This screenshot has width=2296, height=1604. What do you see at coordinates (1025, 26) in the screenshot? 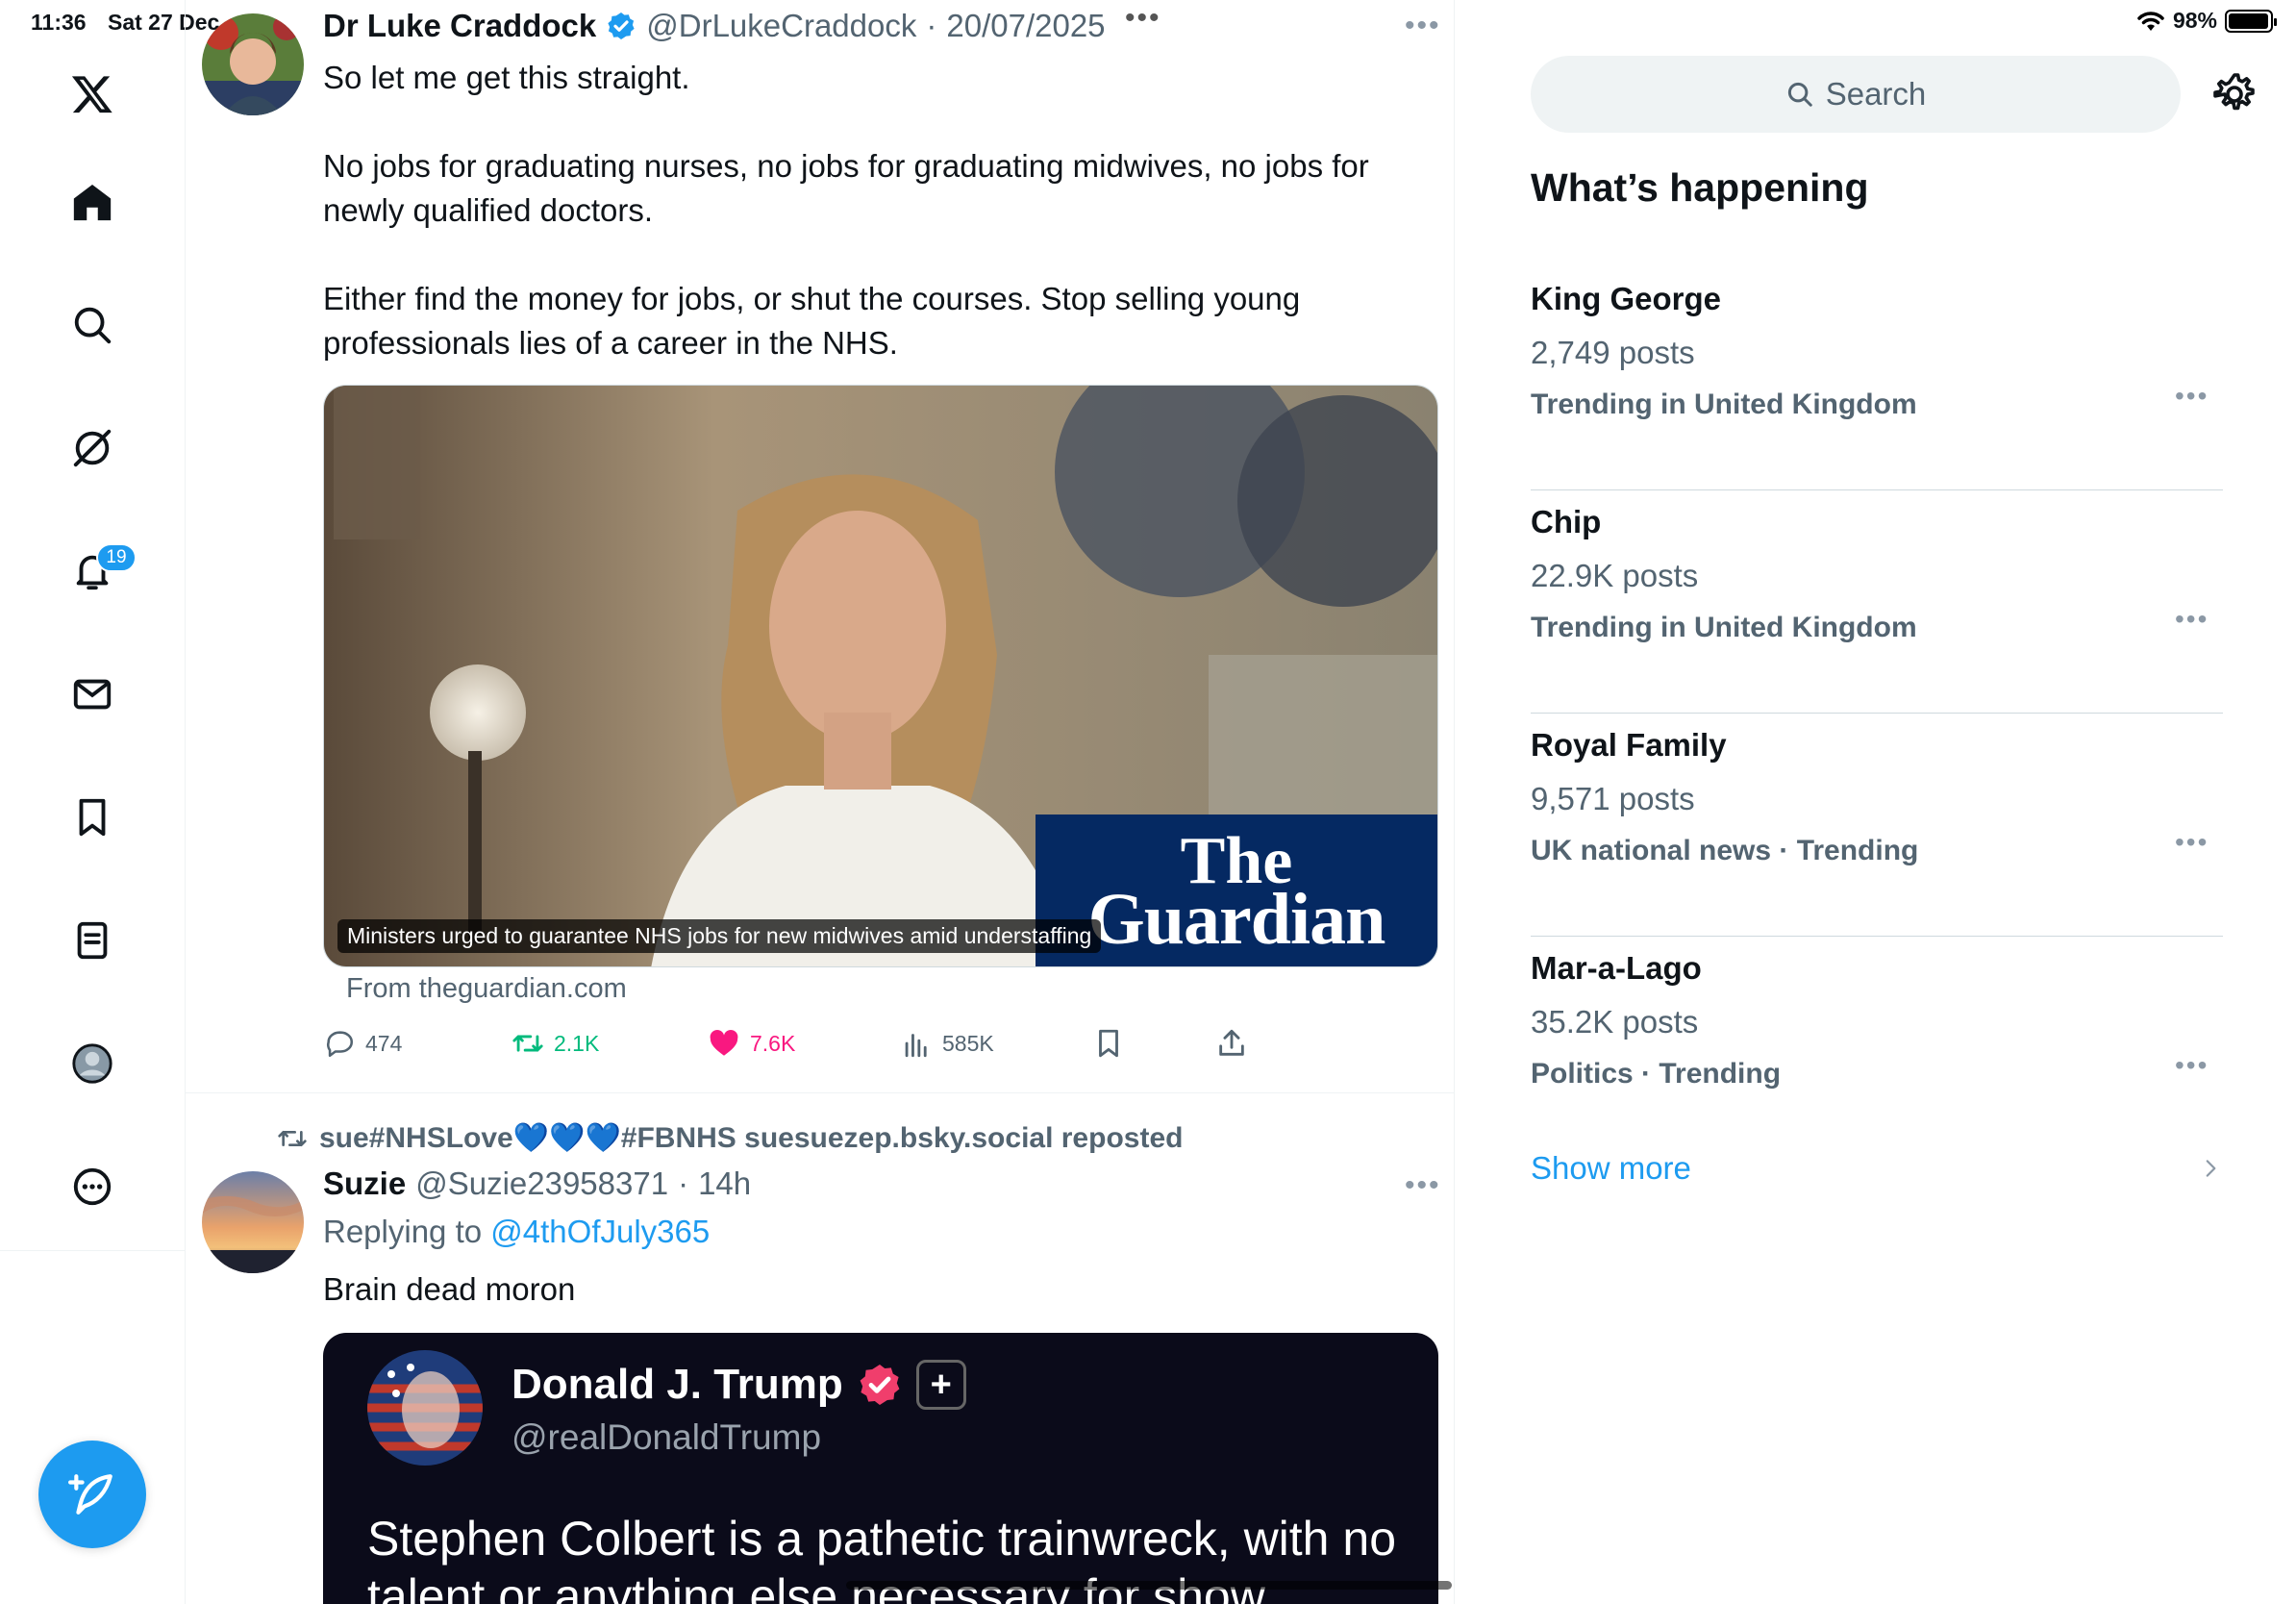
I see `post-date: 20/07/2025` at bounding box center [1025, 26].